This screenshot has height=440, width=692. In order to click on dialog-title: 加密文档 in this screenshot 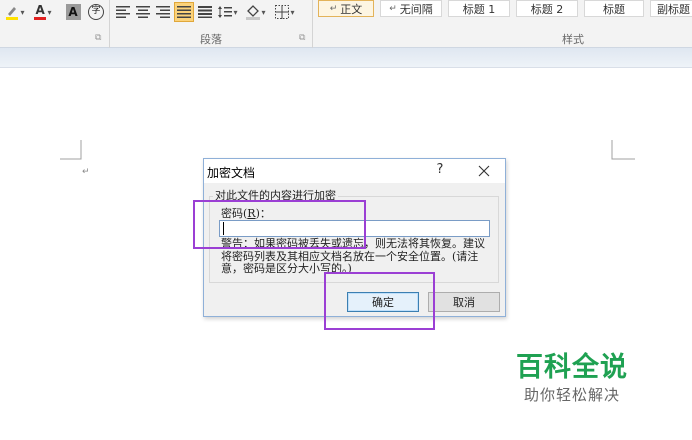, I will do `click(231, 173)`.